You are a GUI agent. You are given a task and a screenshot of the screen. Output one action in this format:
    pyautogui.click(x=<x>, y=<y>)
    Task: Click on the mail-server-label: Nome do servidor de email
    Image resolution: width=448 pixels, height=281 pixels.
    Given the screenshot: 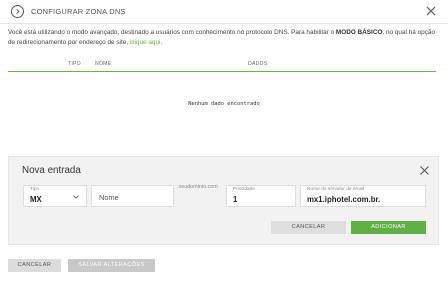 What is the action you would take?
    pyautogui.click(x=336, y=189)
    